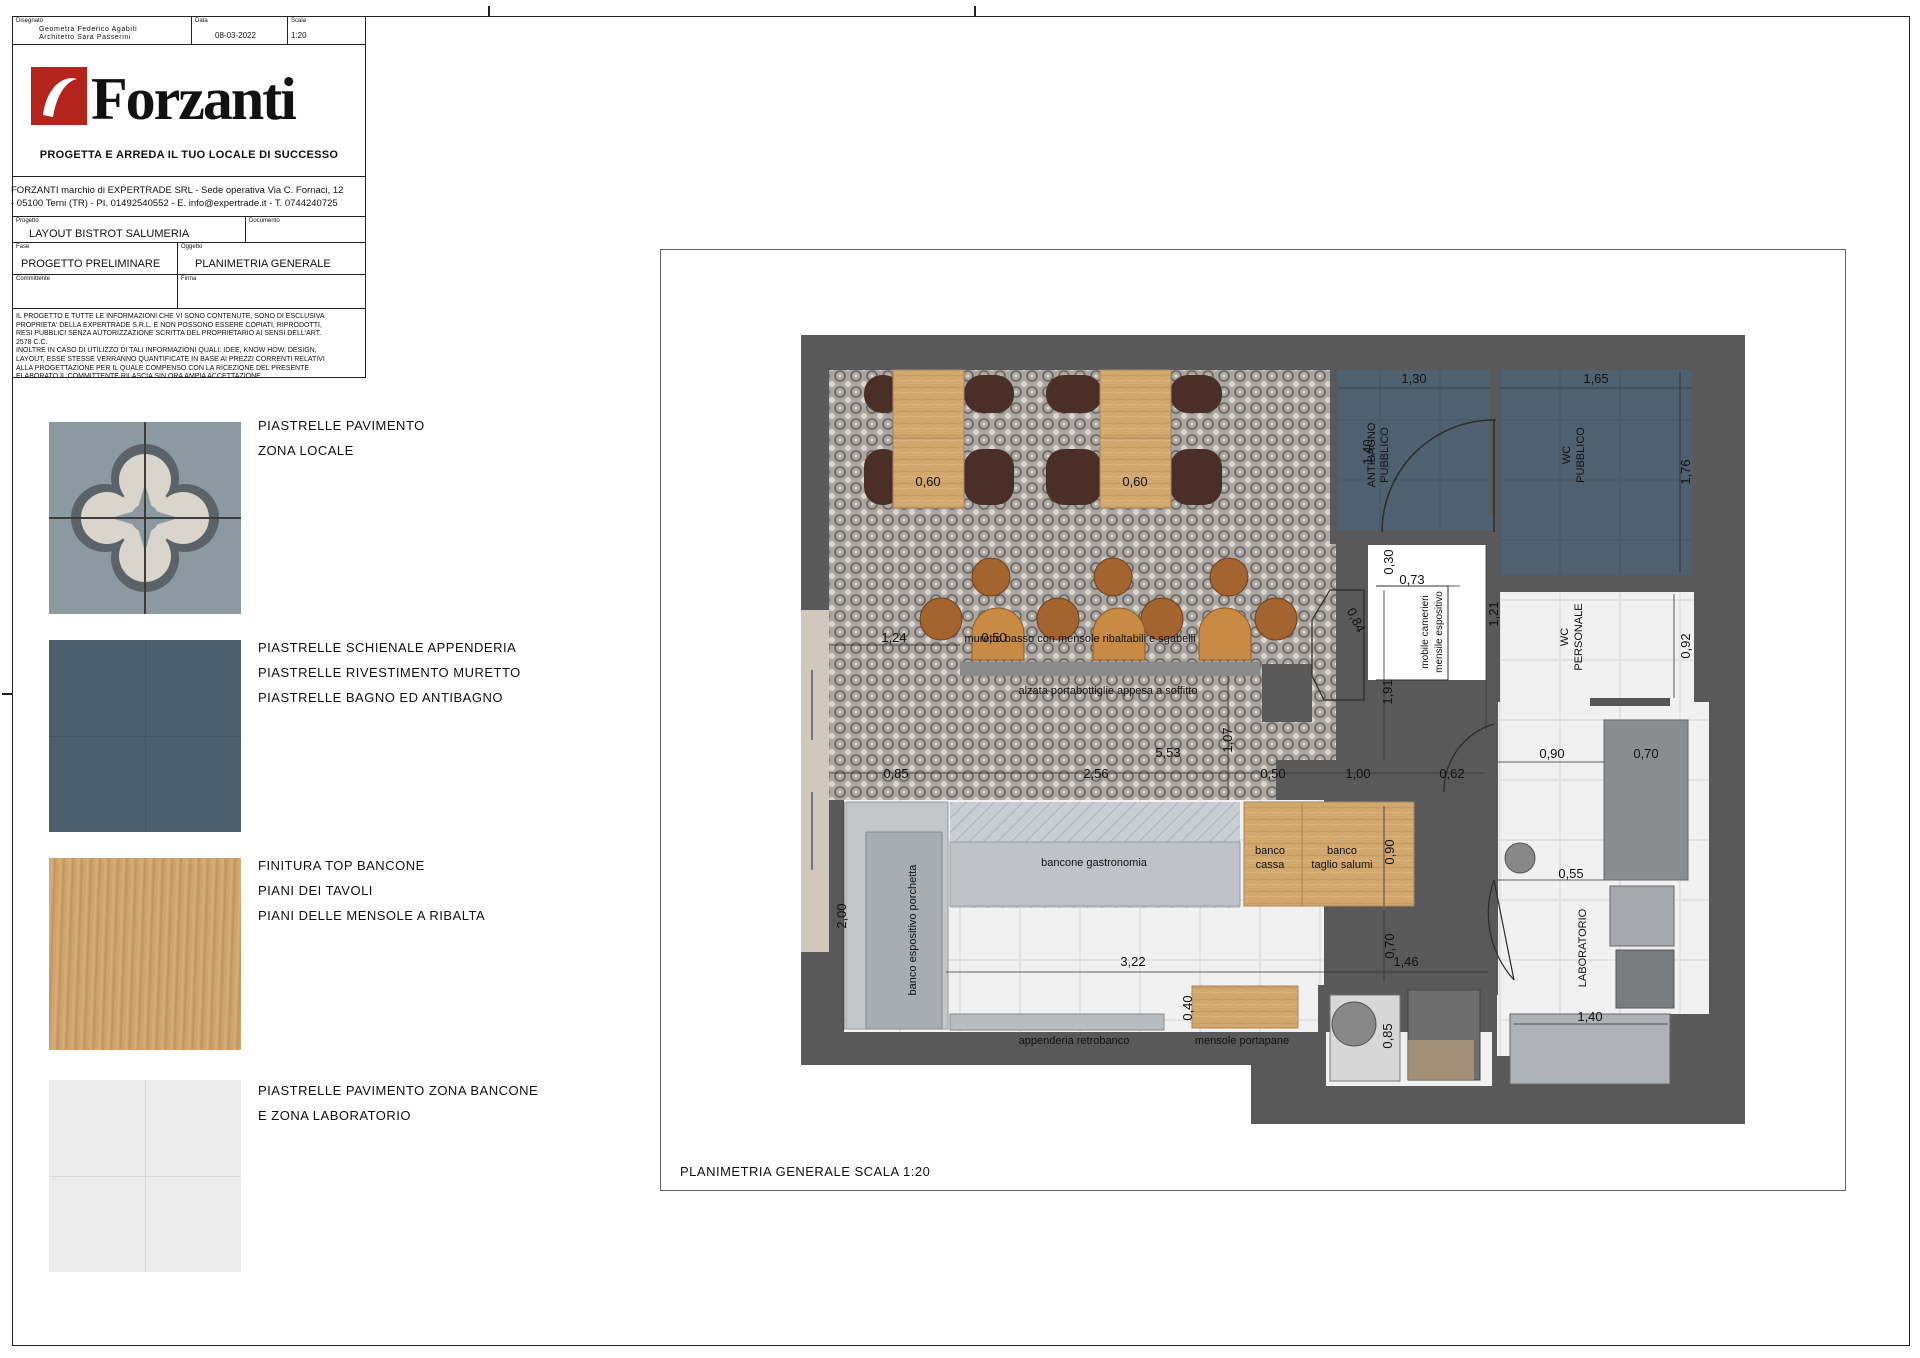 The image size is (1920, 1358). I want to click on label-mobile-camerieri-1: mobile camerieri, so click(1425, 631).